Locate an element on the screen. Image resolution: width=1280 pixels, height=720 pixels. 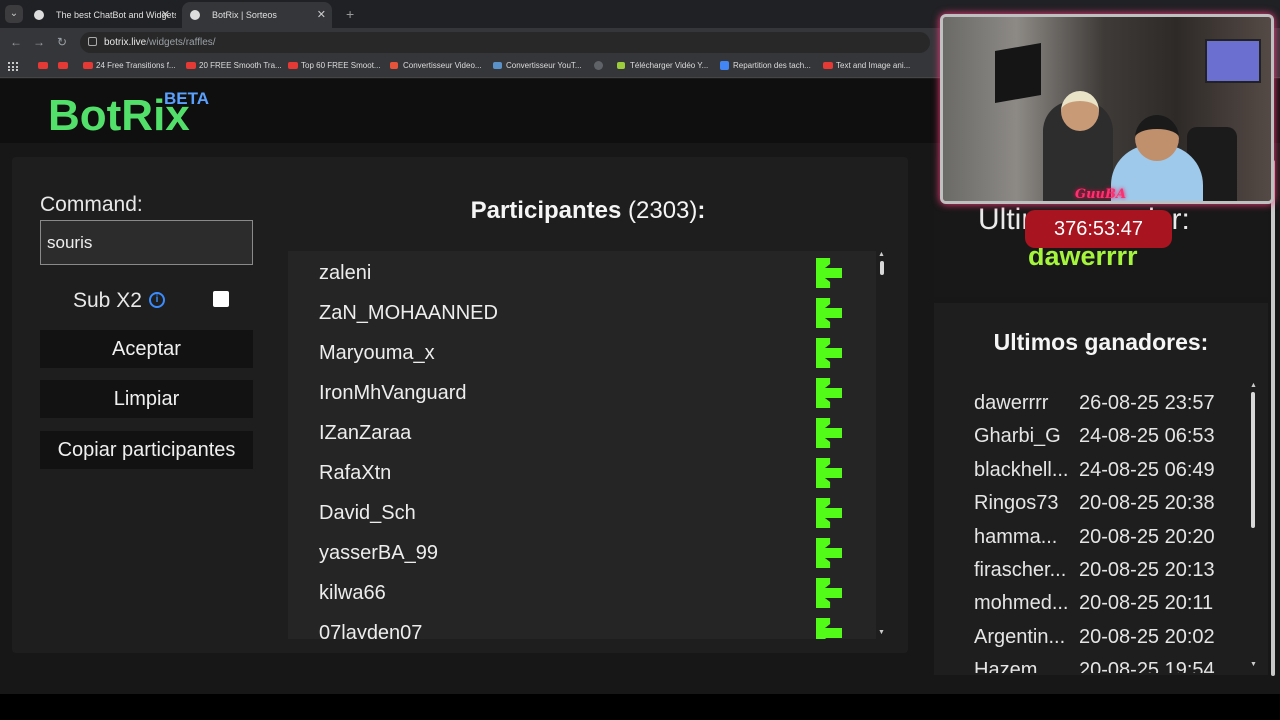
participant-row: zaleni is located at coordinates (582, 273).